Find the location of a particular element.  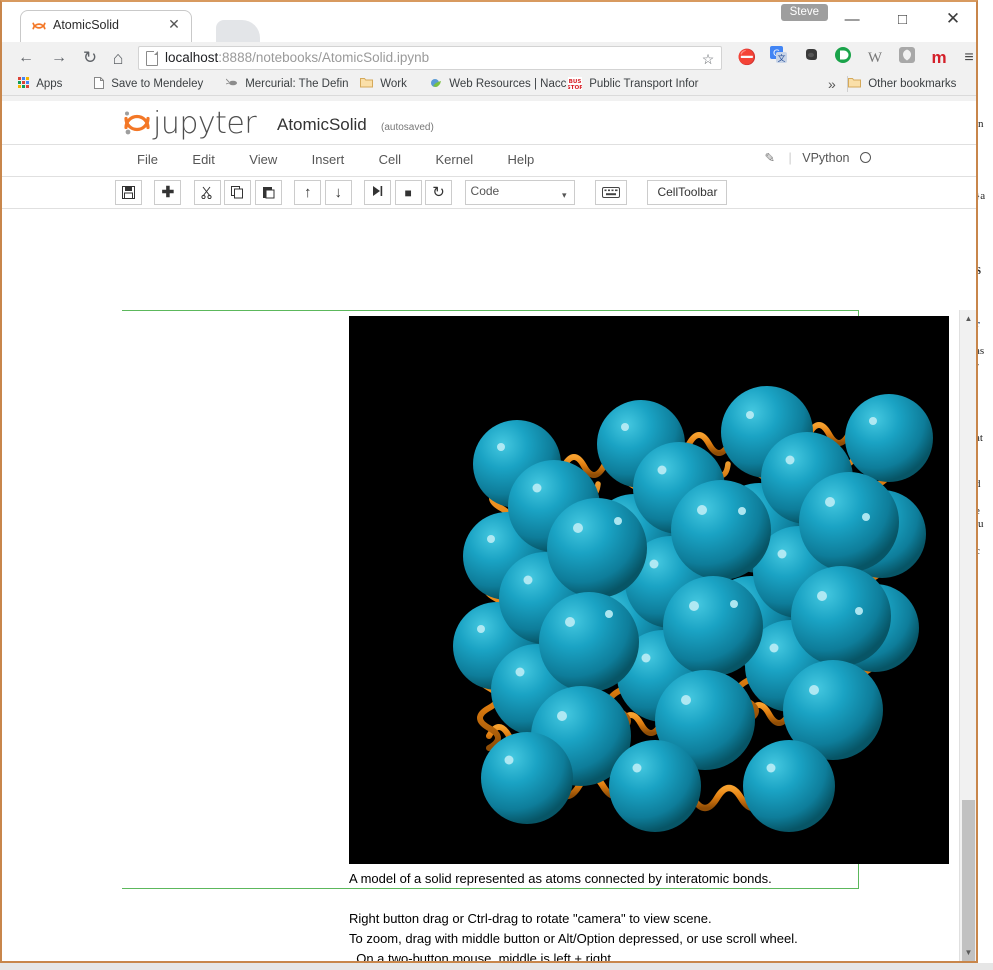

apps-grid-icon is located at coordinates (25, 83).